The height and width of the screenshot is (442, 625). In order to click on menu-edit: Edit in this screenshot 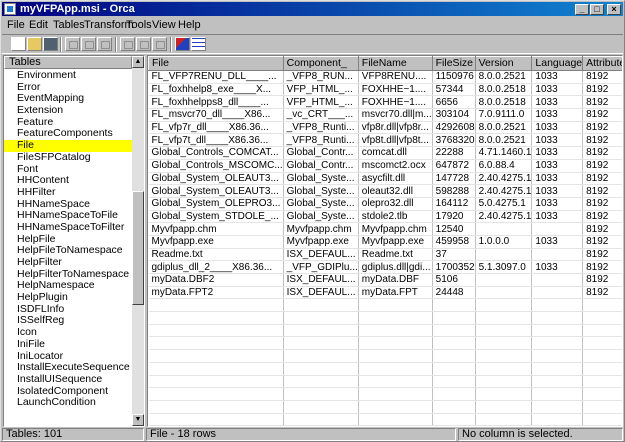, I will do `click(38, 25)`.